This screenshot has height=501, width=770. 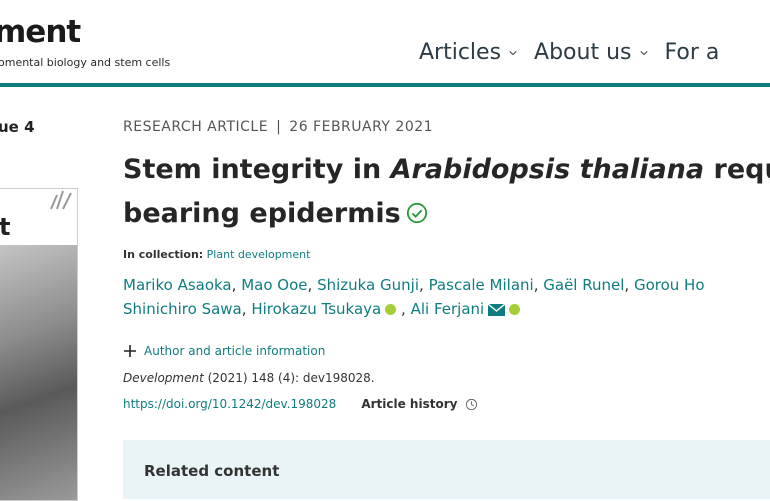 I want to click on author-link: Mao Ooe, so click(x=274, y=285).